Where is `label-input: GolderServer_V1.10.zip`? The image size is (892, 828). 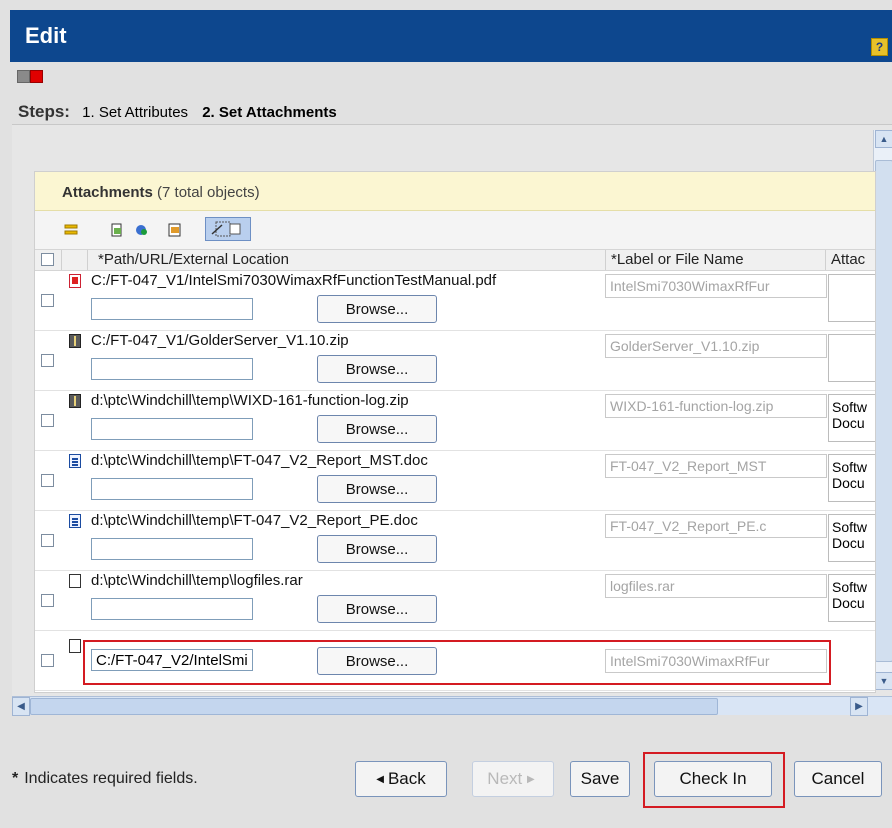
label-input: GolderServer_V1.10.zip is located at coordinates (716, 346).